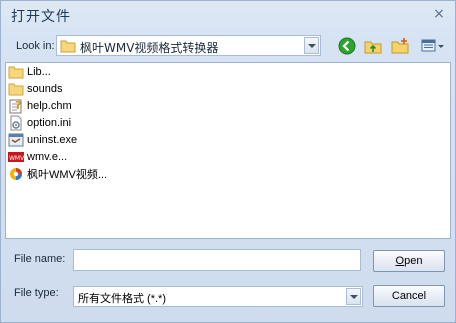 The width and height of the screenshot is (456, 323). What do you see at coordinates (409, 296) in the screenshot?
I see `cancel-button: Cancel` at bounding box center [409, 296].